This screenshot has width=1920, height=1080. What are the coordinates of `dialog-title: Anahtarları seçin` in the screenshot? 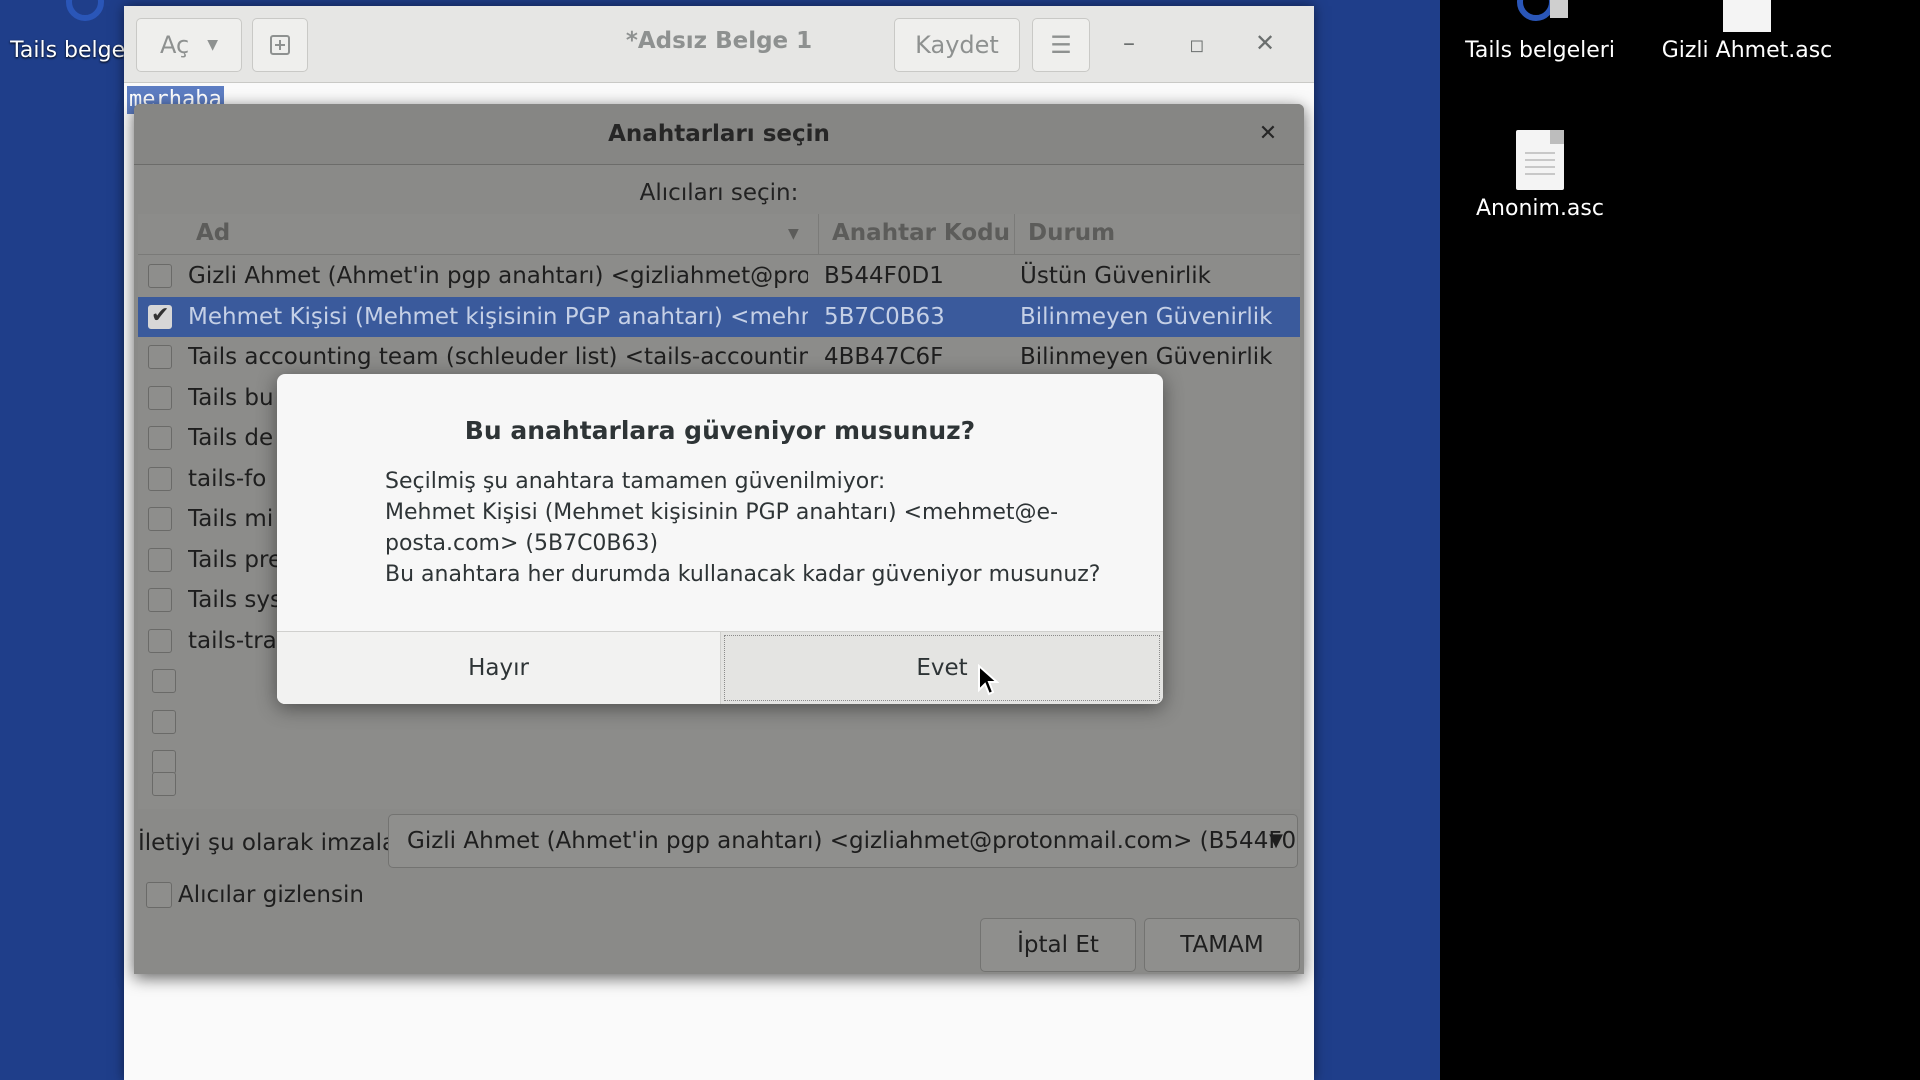 It's located at (719, 134).